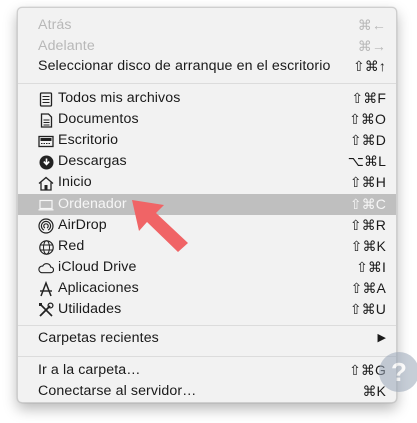 The height and width of the screenshot is (423, 417). I want to click on menu-item-label: Ordenador, so click(92, 204).